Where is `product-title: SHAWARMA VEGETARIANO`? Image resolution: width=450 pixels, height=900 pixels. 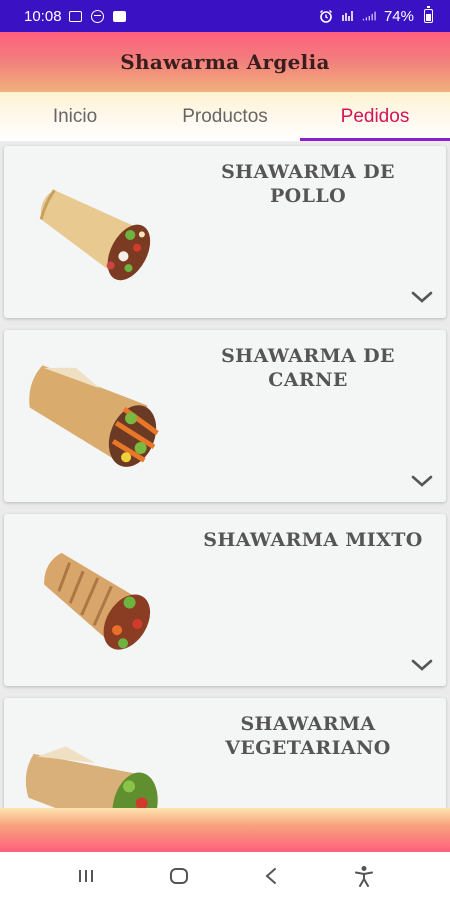
product-title: SHAWARMA VEGETARIANO is located at coordinates (308, 736).